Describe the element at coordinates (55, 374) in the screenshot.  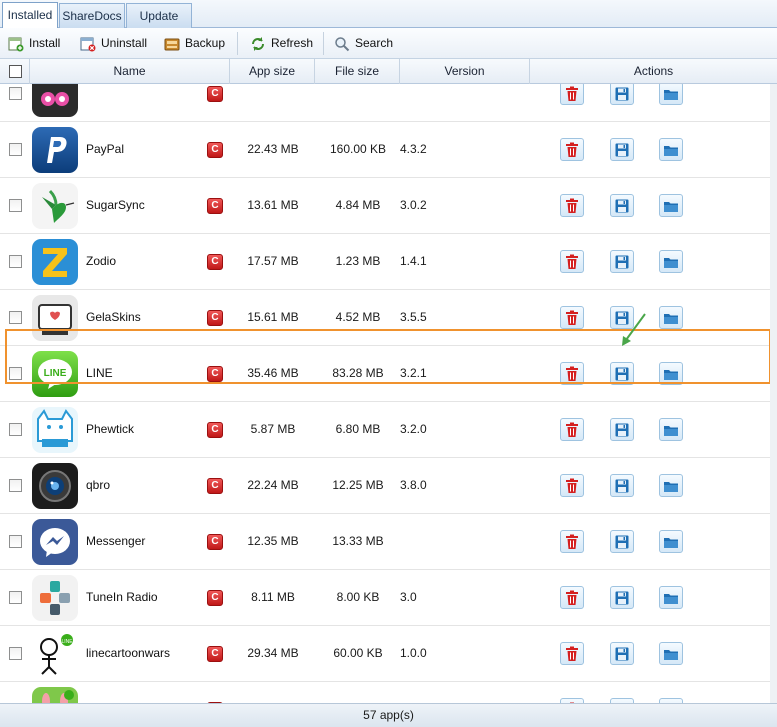
I see `line-icon: LINE` at that location.